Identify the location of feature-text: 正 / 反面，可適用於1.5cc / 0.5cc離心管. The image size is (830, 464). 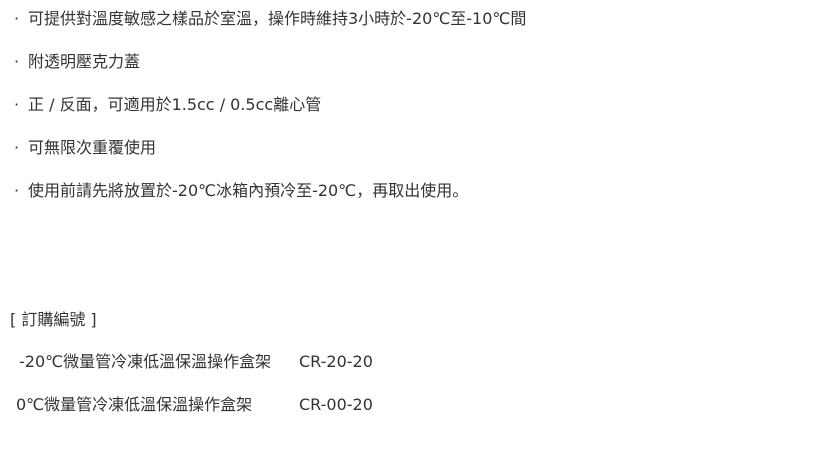
(175, 104).